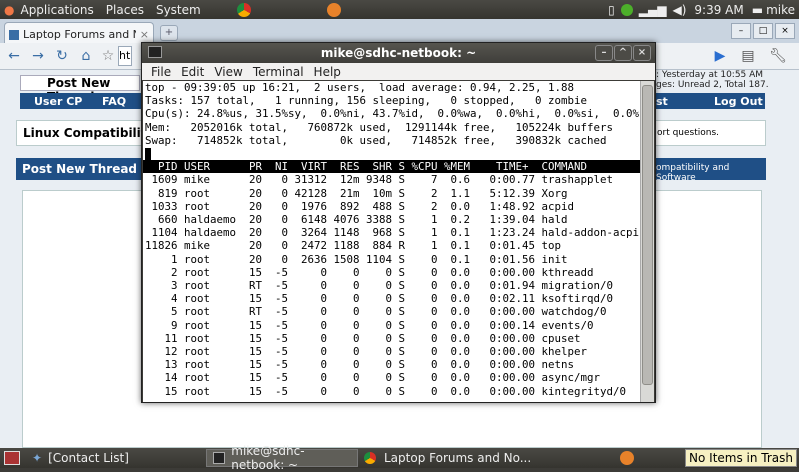  I want to click on last-visit-text: : Yesterday at 10:55 AM, so click(710, 75).